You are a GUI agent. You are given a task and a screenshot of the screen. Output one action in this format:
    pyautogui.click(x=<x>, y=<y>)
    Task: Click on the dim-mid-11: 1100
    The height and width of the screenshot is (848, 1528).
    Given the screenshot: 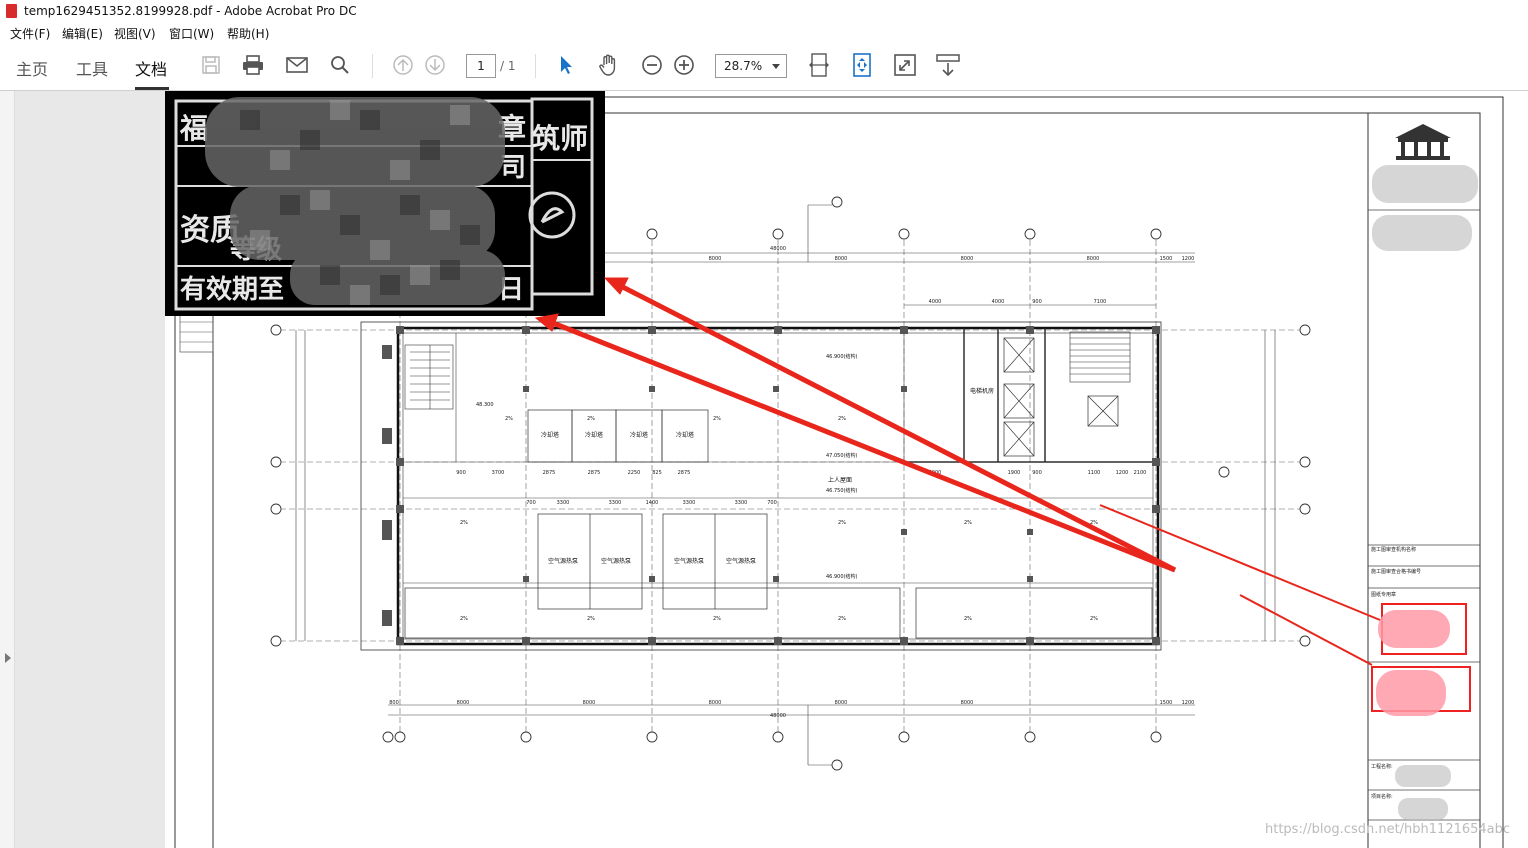 What is the action you would take?
    pyautogui.click(x=1094, y=473)
    